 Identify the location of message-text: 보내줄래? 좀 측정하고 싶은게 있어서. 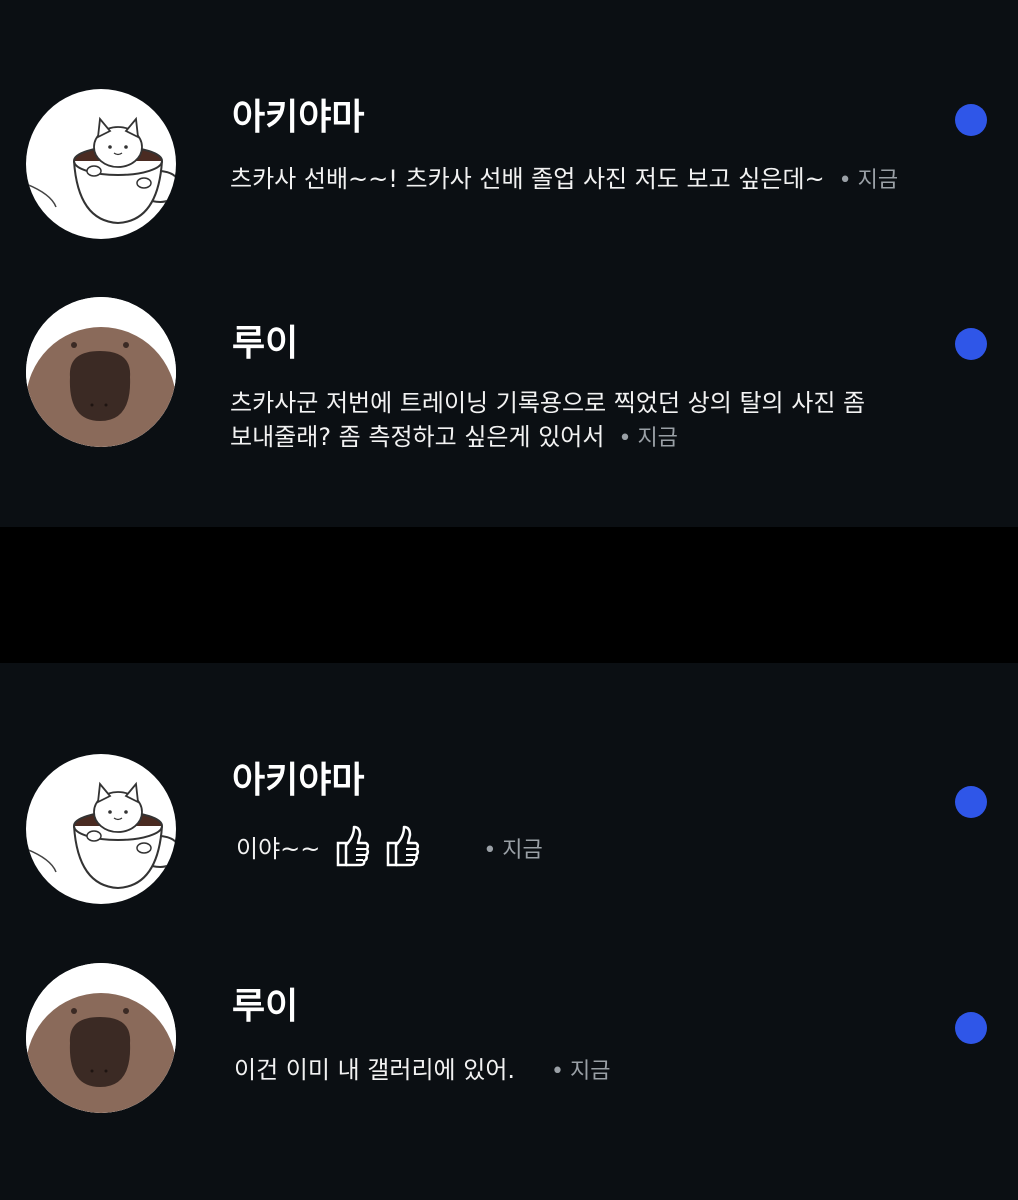
(417, 437).